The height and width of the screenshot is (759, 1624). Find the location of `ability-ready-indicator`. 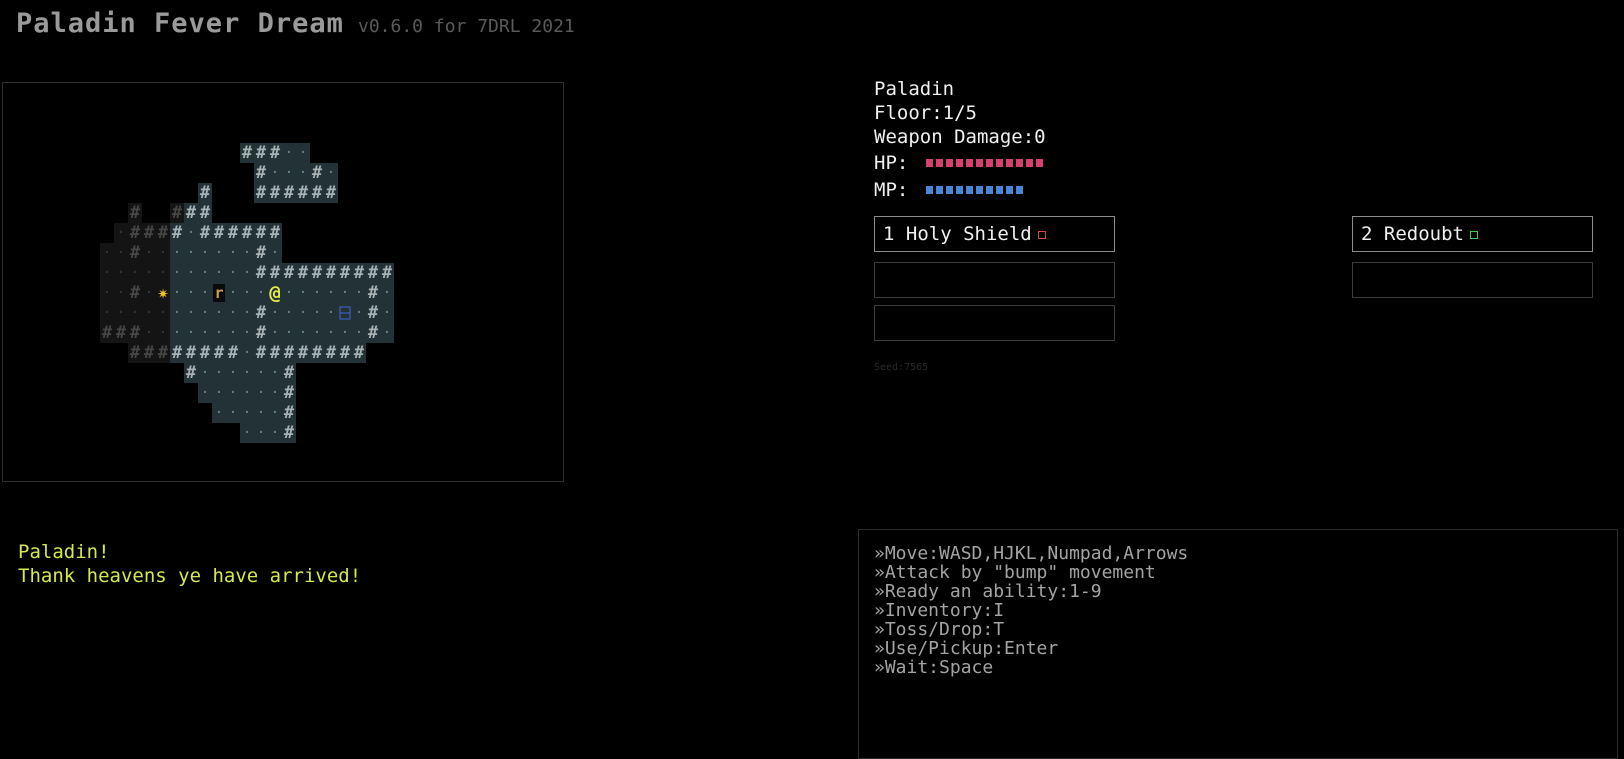

ability-ready-indicator is located at coordinates (1473, 234).